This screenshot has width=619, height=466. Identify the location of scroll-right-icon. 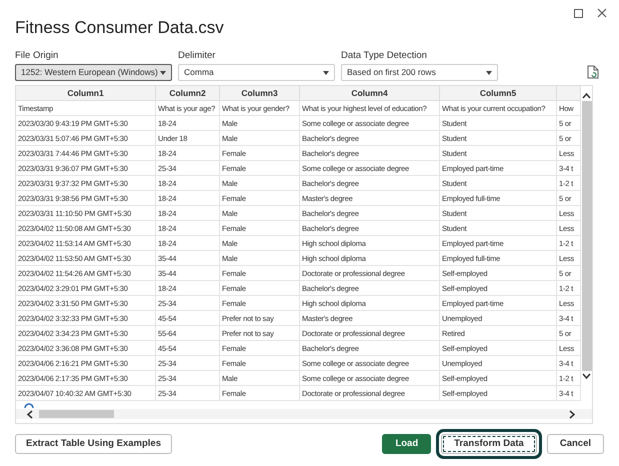
(572, 414).